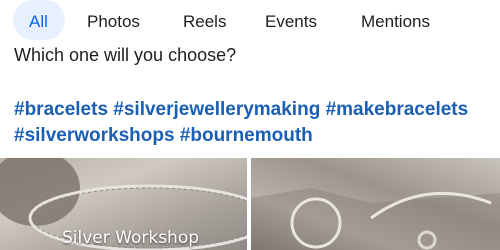  What do you see at coordinates (204, 22) in the screenshot?
I see `tab-reels: Reels` at bounding box center [204, 22].